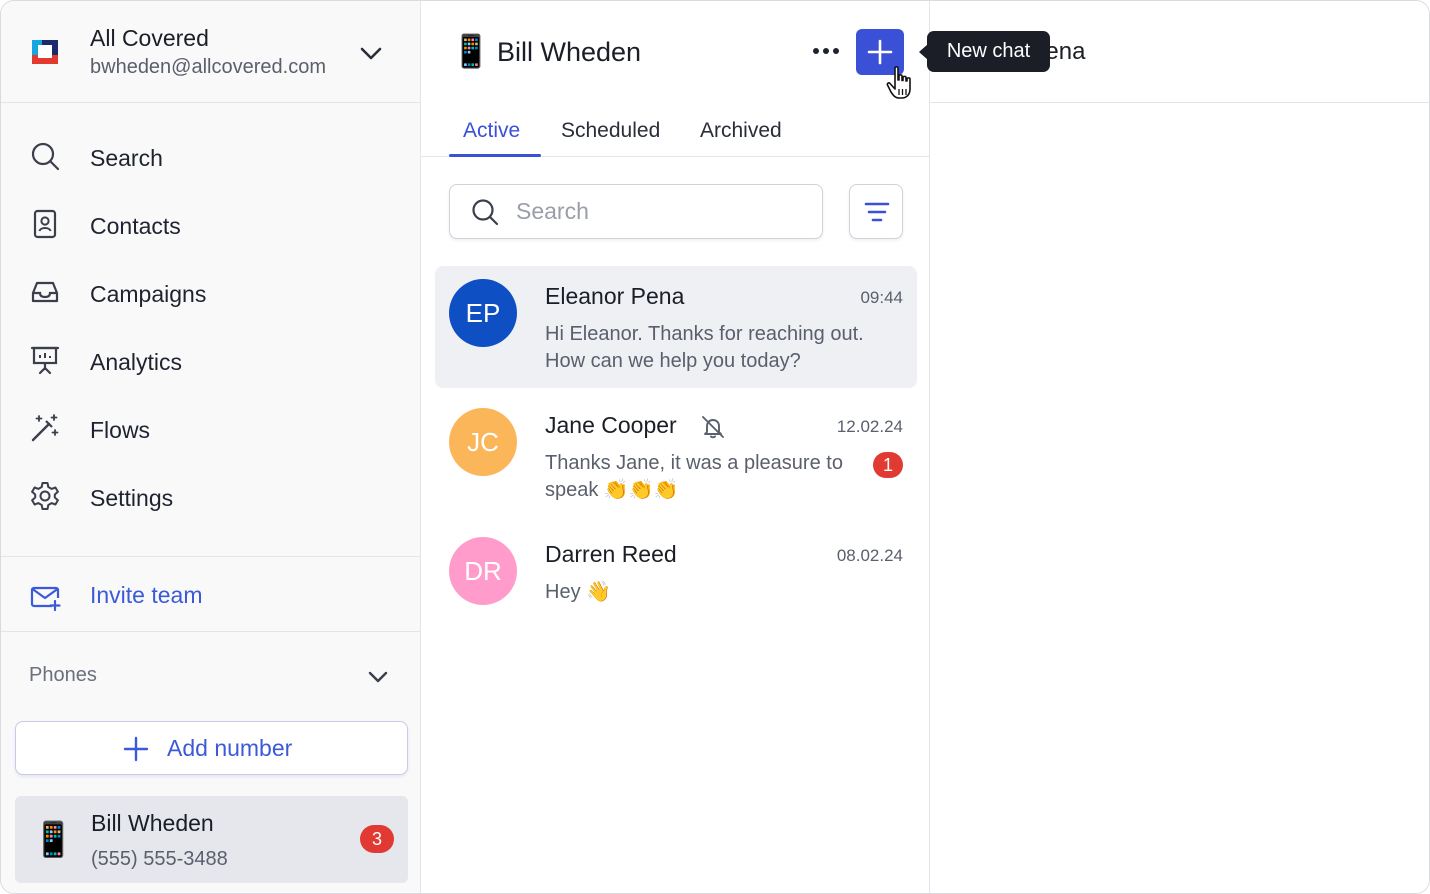 The image size is (1430, 894). Describe the element at coordinates (211, 222) in the screenshot. I see `nav-item-contacts: Contacts` at that location.